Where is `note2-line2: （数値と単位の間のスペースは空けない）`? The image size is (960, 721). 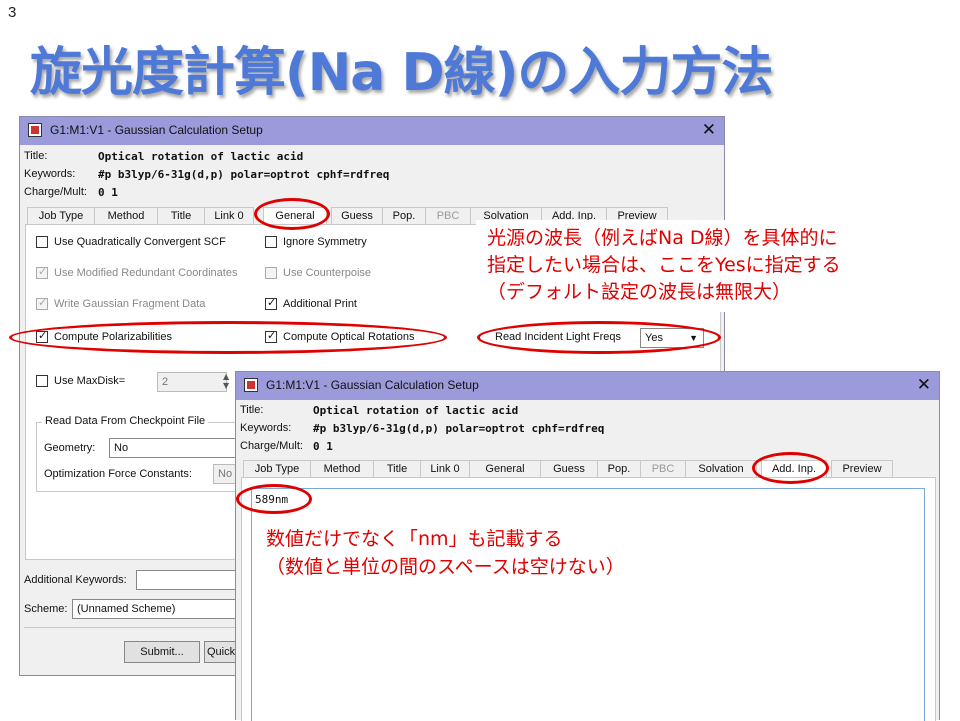 note2-line2: （数値と単位の間のスペースは空けない） is located at coordinates (445, 567).